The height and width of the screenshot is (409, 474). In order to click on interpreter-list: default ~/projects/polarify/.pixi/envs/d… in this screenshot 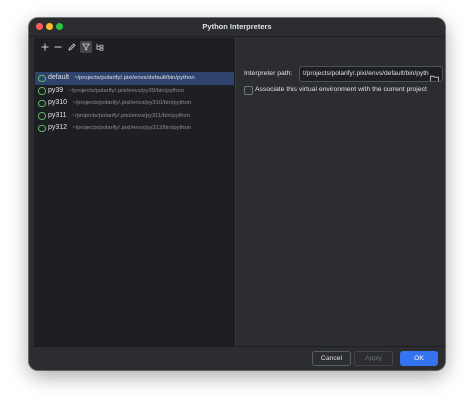, I will do `click(134, 103)`.